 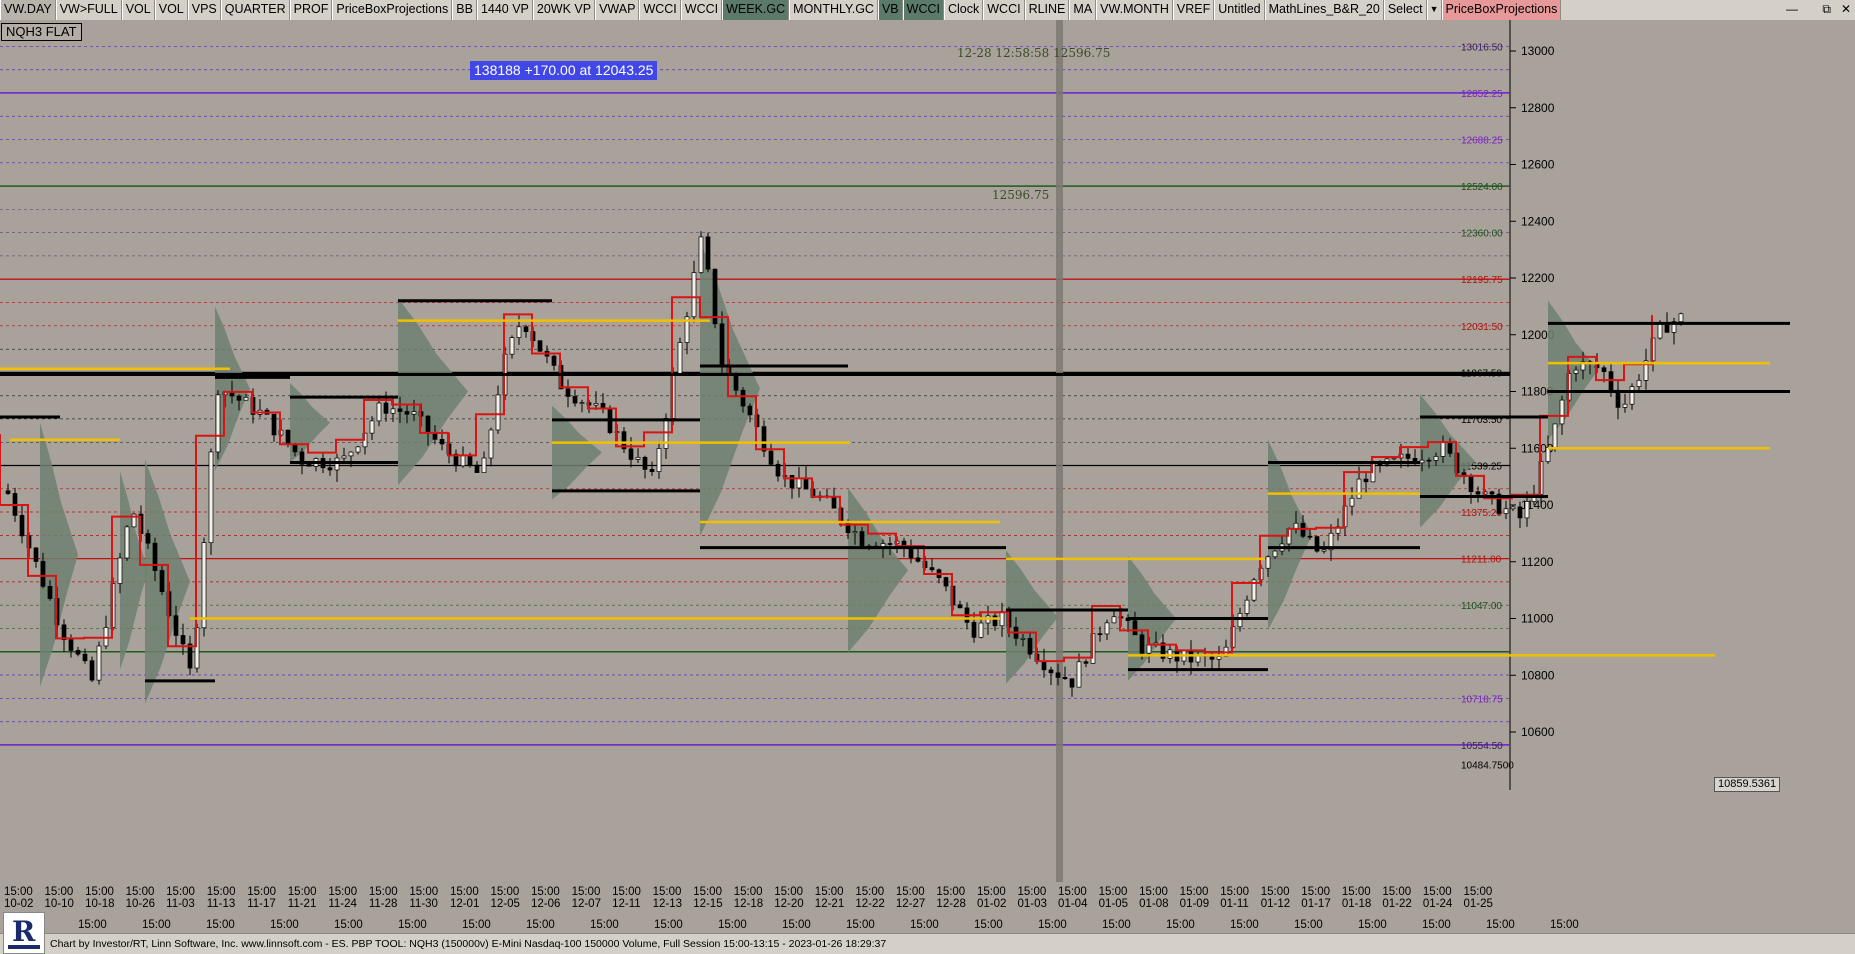 I want to click on toolbar-button-15: MONTHLY.GC, so click(x=833, y=10).